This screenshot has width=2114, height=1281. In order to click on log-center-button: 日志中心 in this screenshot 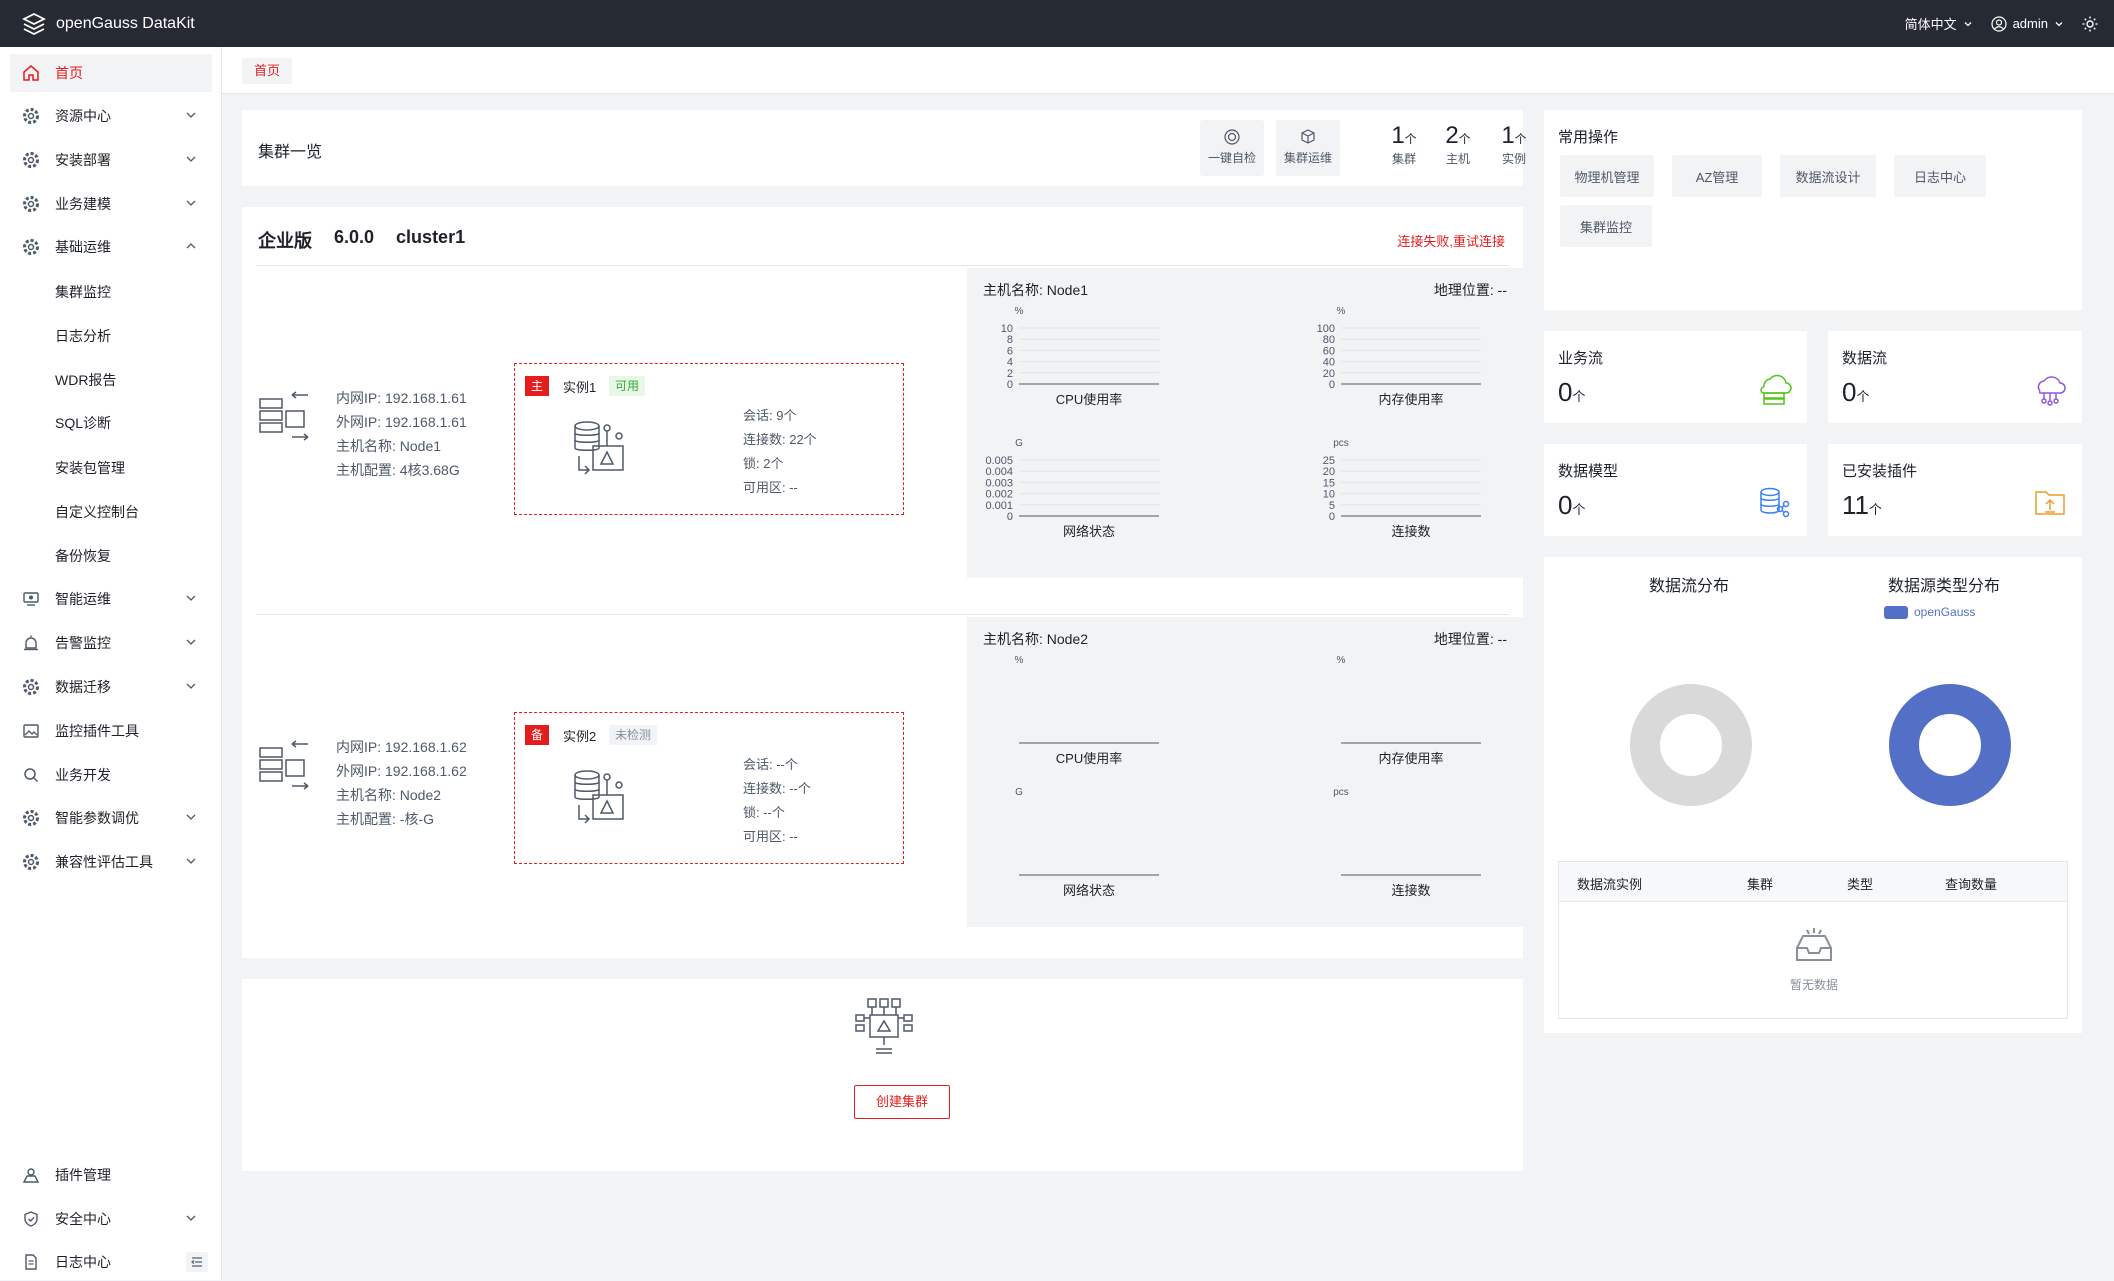, I will do `click(1940, 176)`.